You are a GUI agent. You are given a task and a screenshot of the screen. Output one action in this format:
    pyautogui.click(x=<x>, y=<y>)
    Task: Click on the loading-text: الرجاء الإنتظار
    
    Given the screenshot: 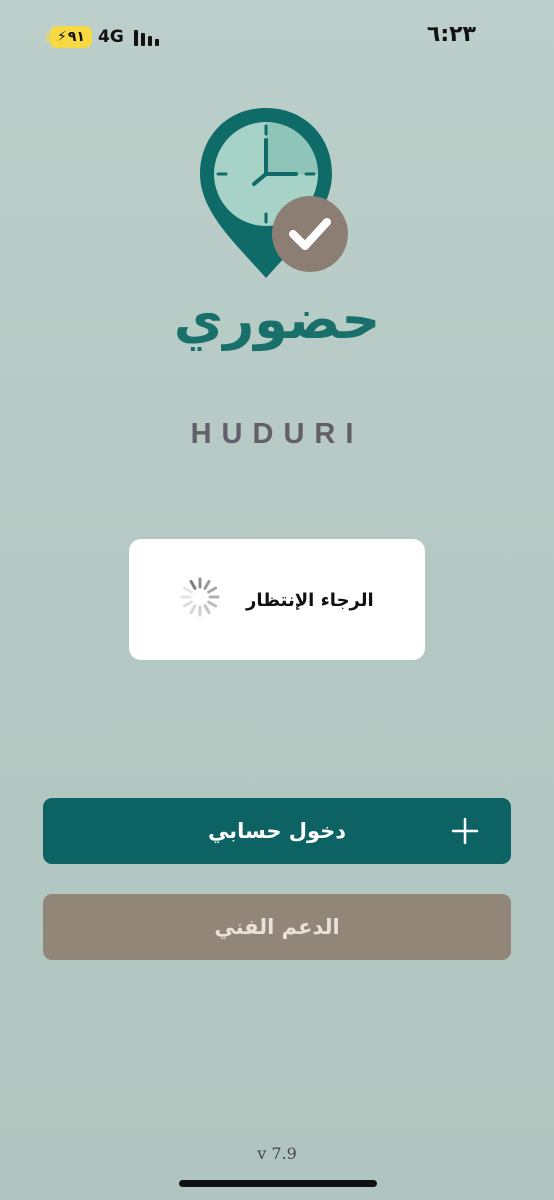 What is the action you would take?
    pyautogui.click(x=310, y=600)
    